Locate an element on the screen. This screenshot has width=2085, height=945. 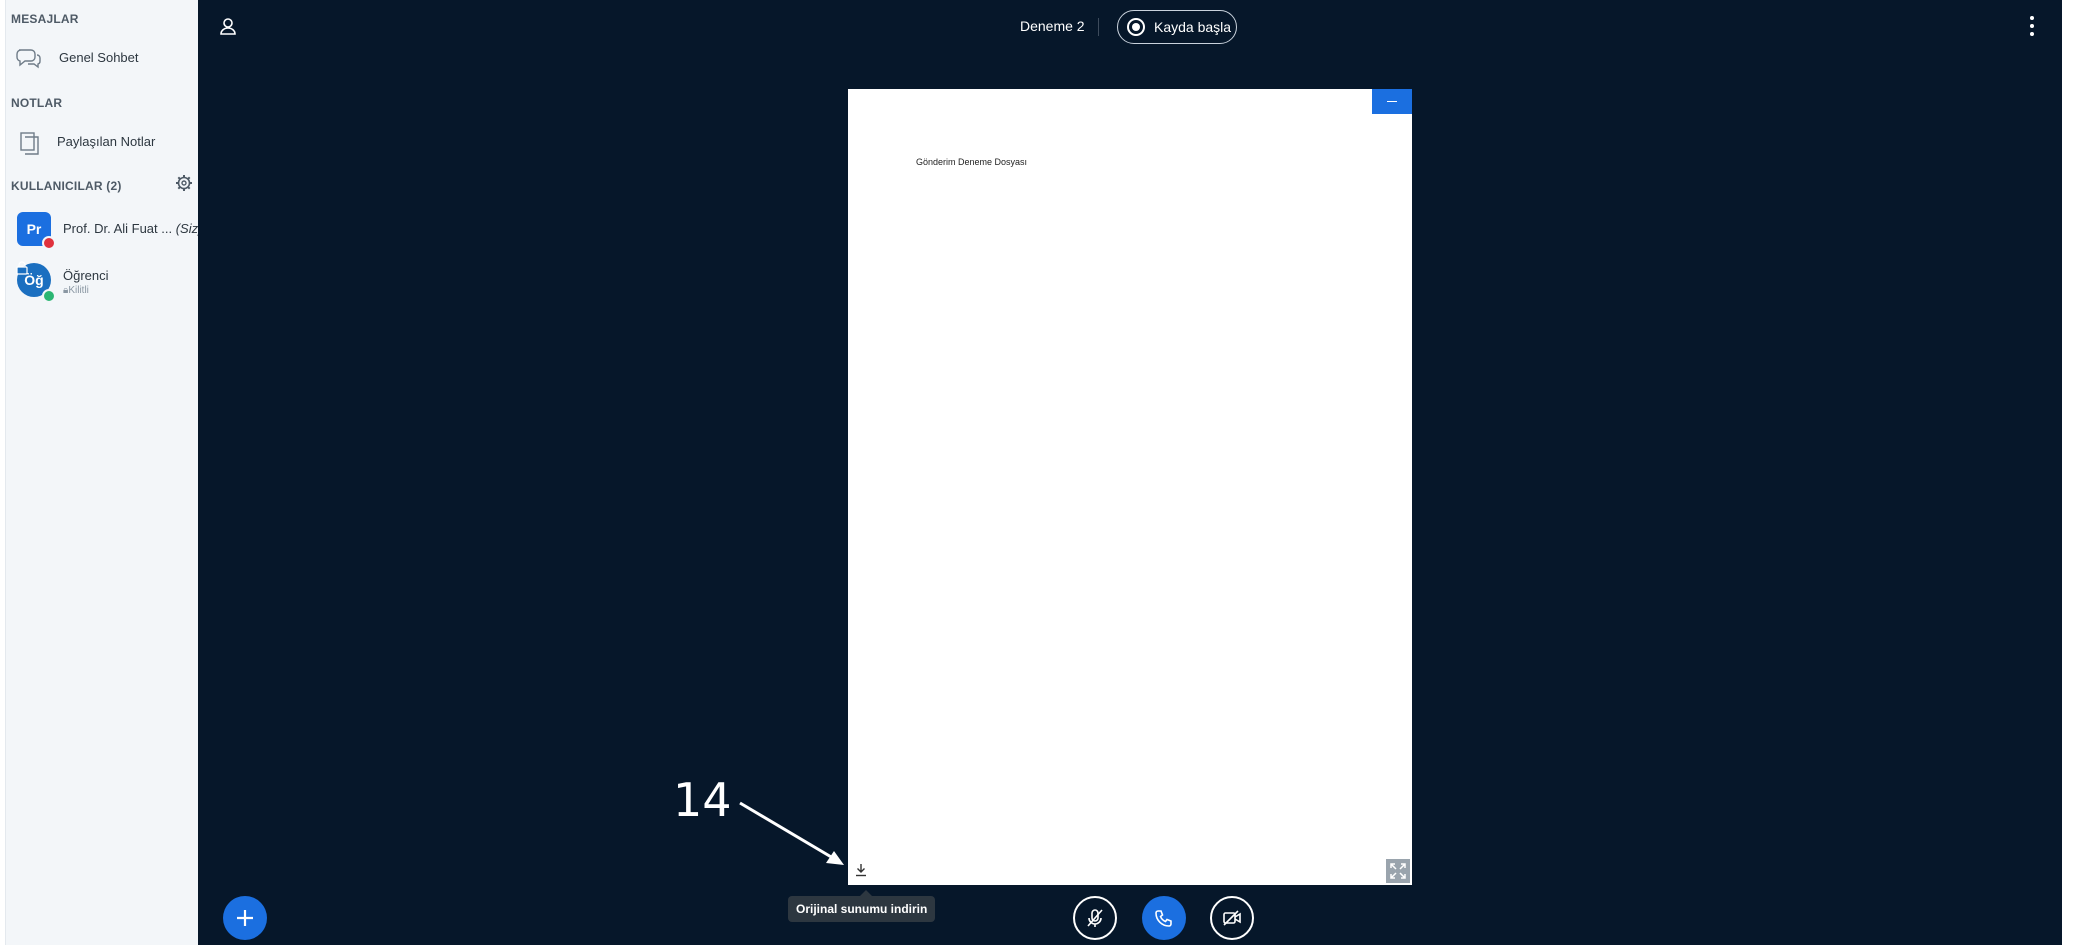
sidebar-item-shared-notes: Paylaşılan Notlar is located at coordinates (102, 142).